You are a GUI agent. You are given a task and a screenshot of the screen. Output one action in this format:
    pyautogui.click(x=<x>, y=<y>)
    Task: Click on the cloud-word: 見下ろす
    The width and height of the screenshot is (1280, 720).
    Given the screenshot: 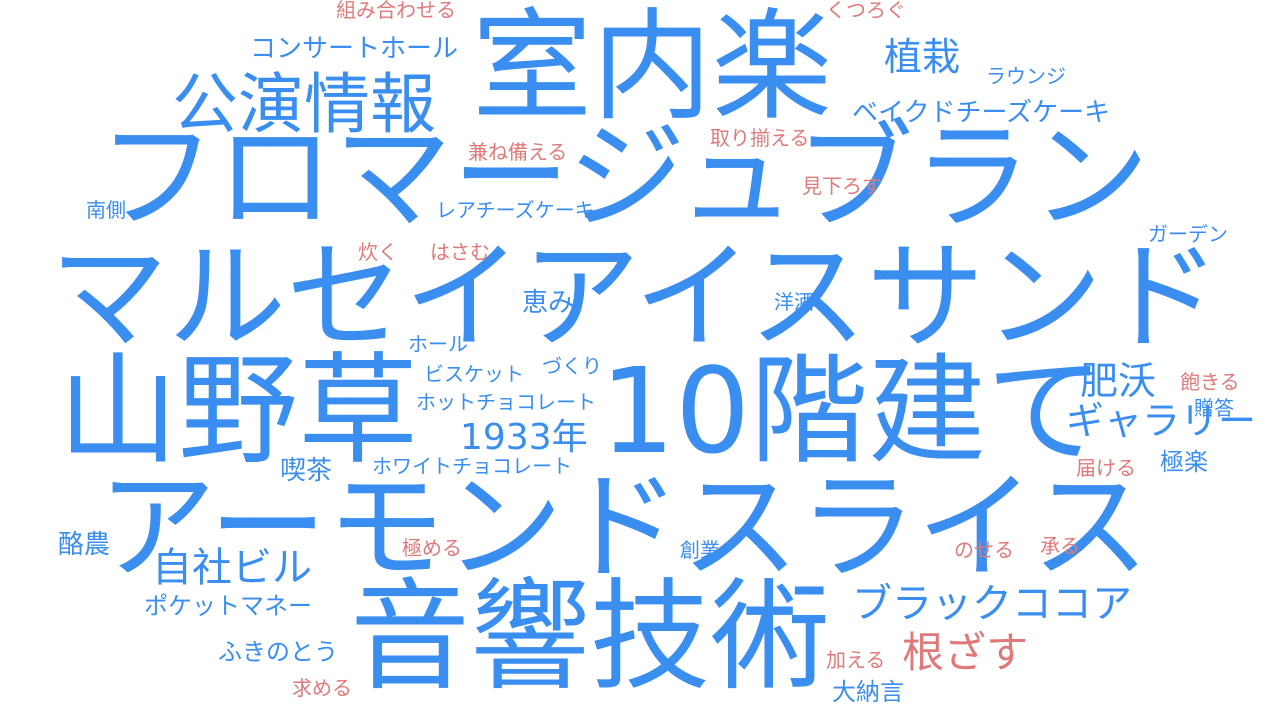 What is the action you would take?
    pyautogui.click(x=842, y=186)
    